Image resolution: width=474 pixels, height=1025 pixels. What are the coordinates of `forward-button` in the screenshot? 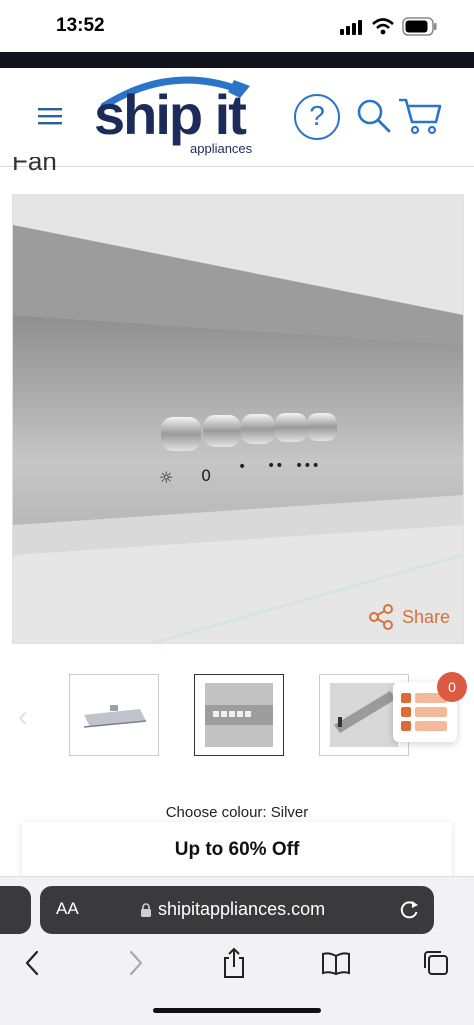 It's located at (136, 963).